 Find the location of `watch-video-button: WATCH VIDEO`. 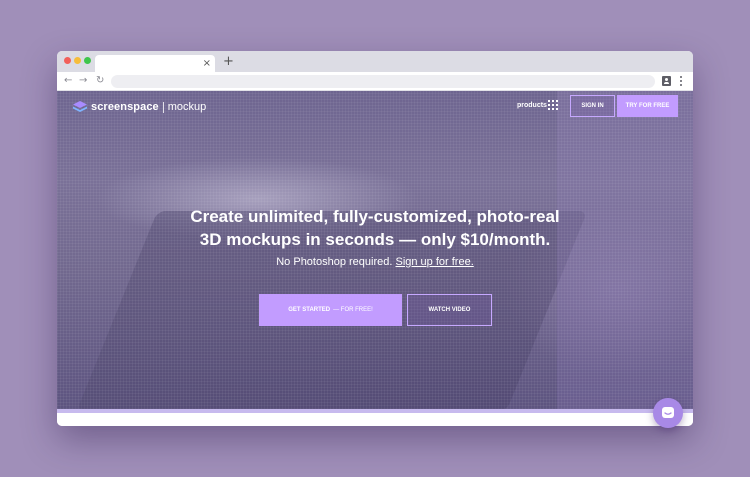

watch-video-button: WATCH VIDEO is located at coordinates (449, 310).